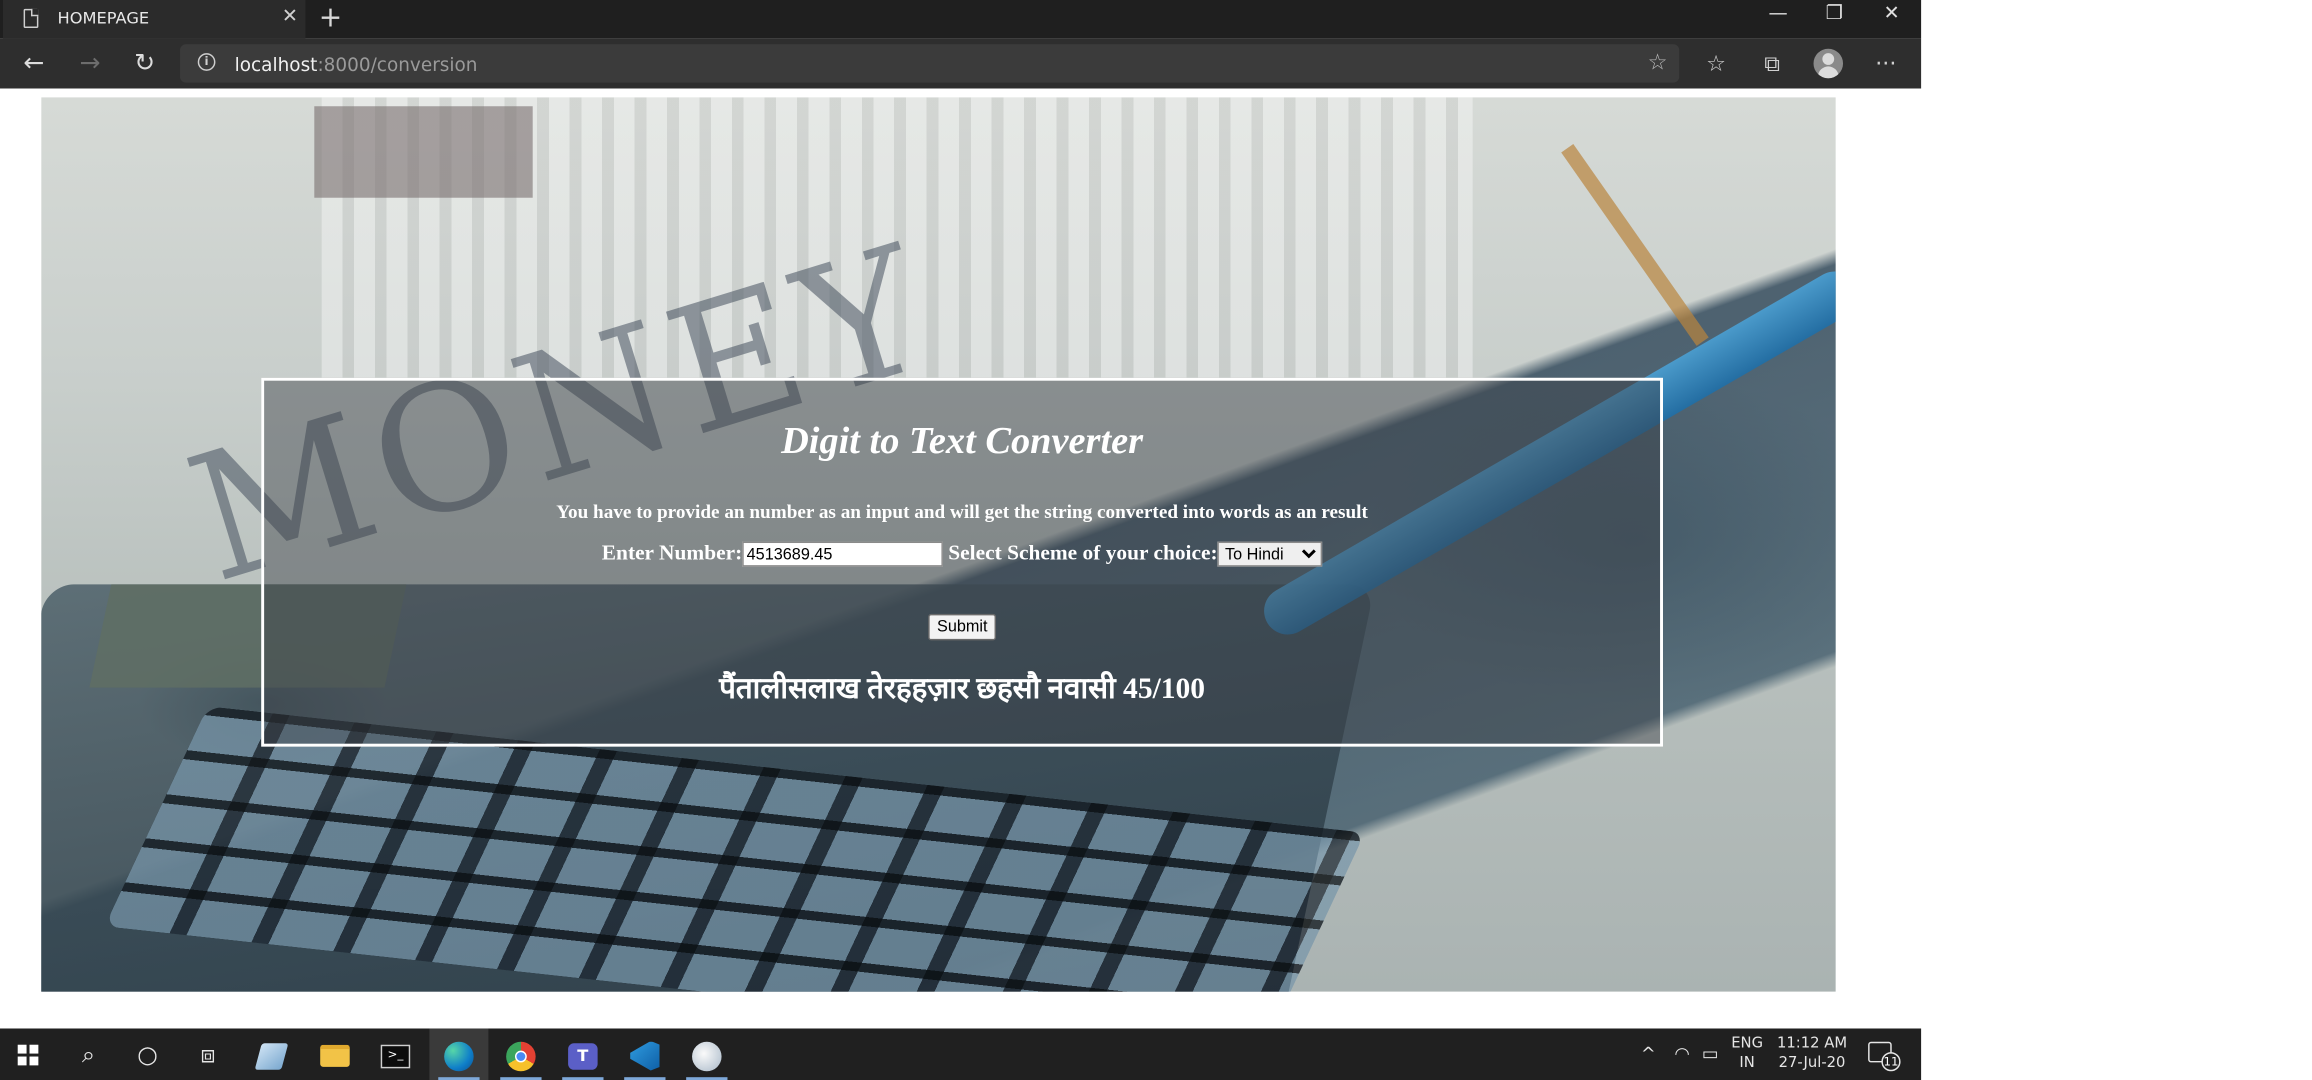 The height and width of the screenshot is (1080, 2312). I want to click on search-icon: ⌕, so click(88, 1054).